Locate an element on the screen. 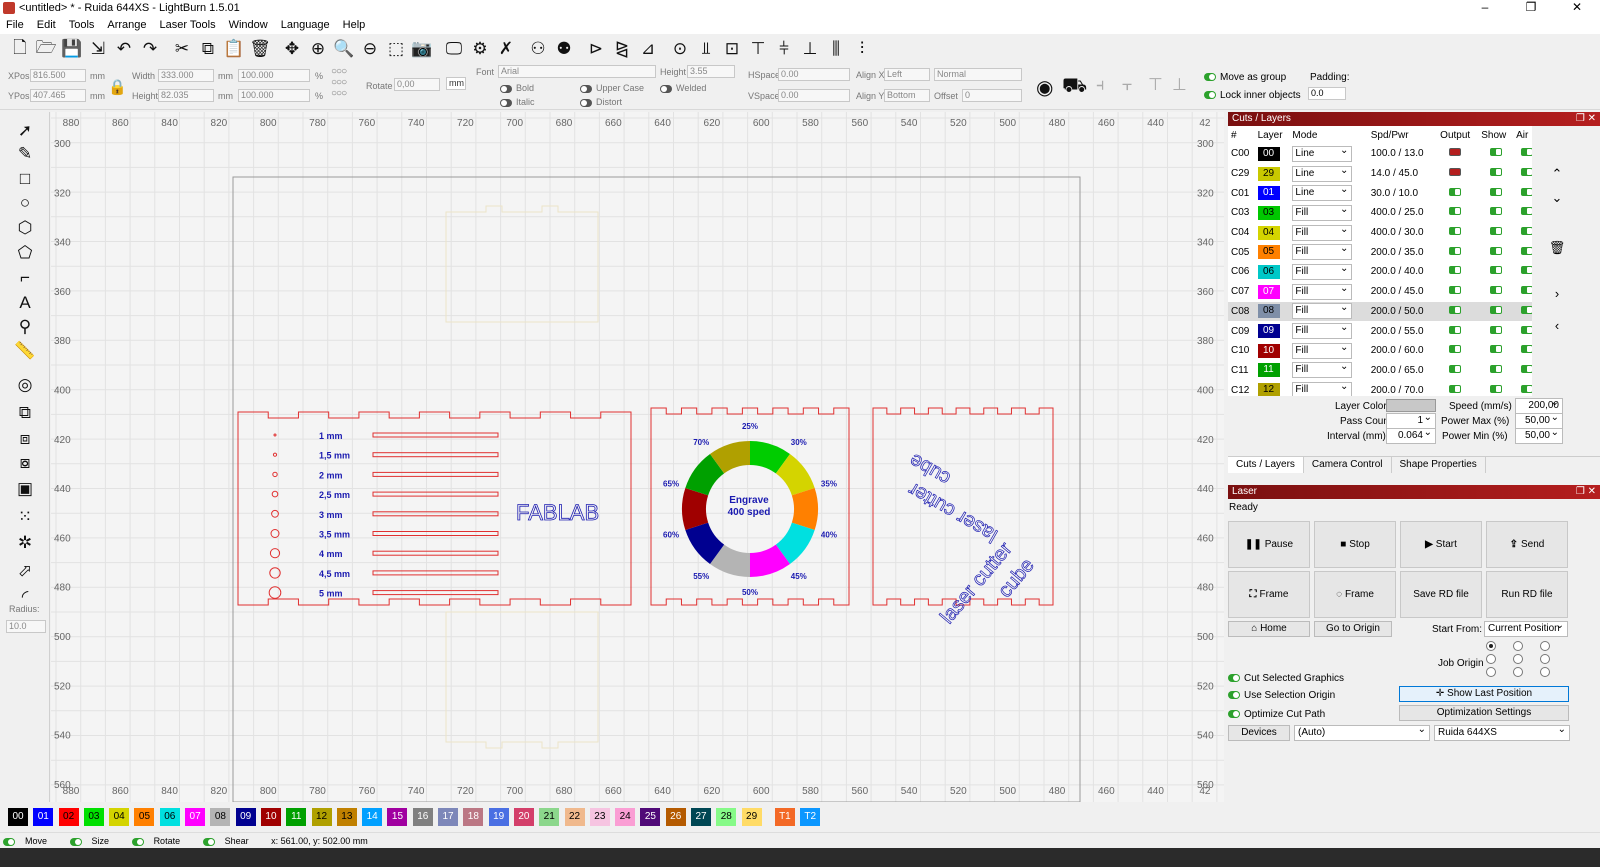 Image resolution: width=1600 pixels, height=867 pixels. palette-swatch-15: 15 is located at coordinates (397, 817).